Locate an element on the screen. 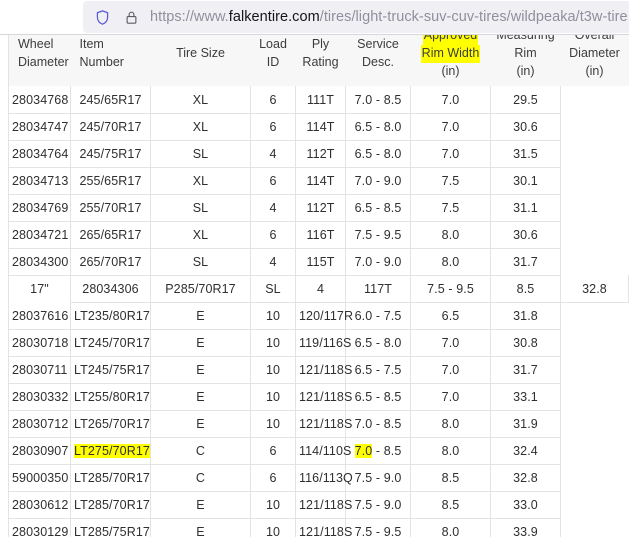 The height and width of the screenshot is (537, 629). cell-overall-diameter: 30.8 is located at coordinates (525, 343).